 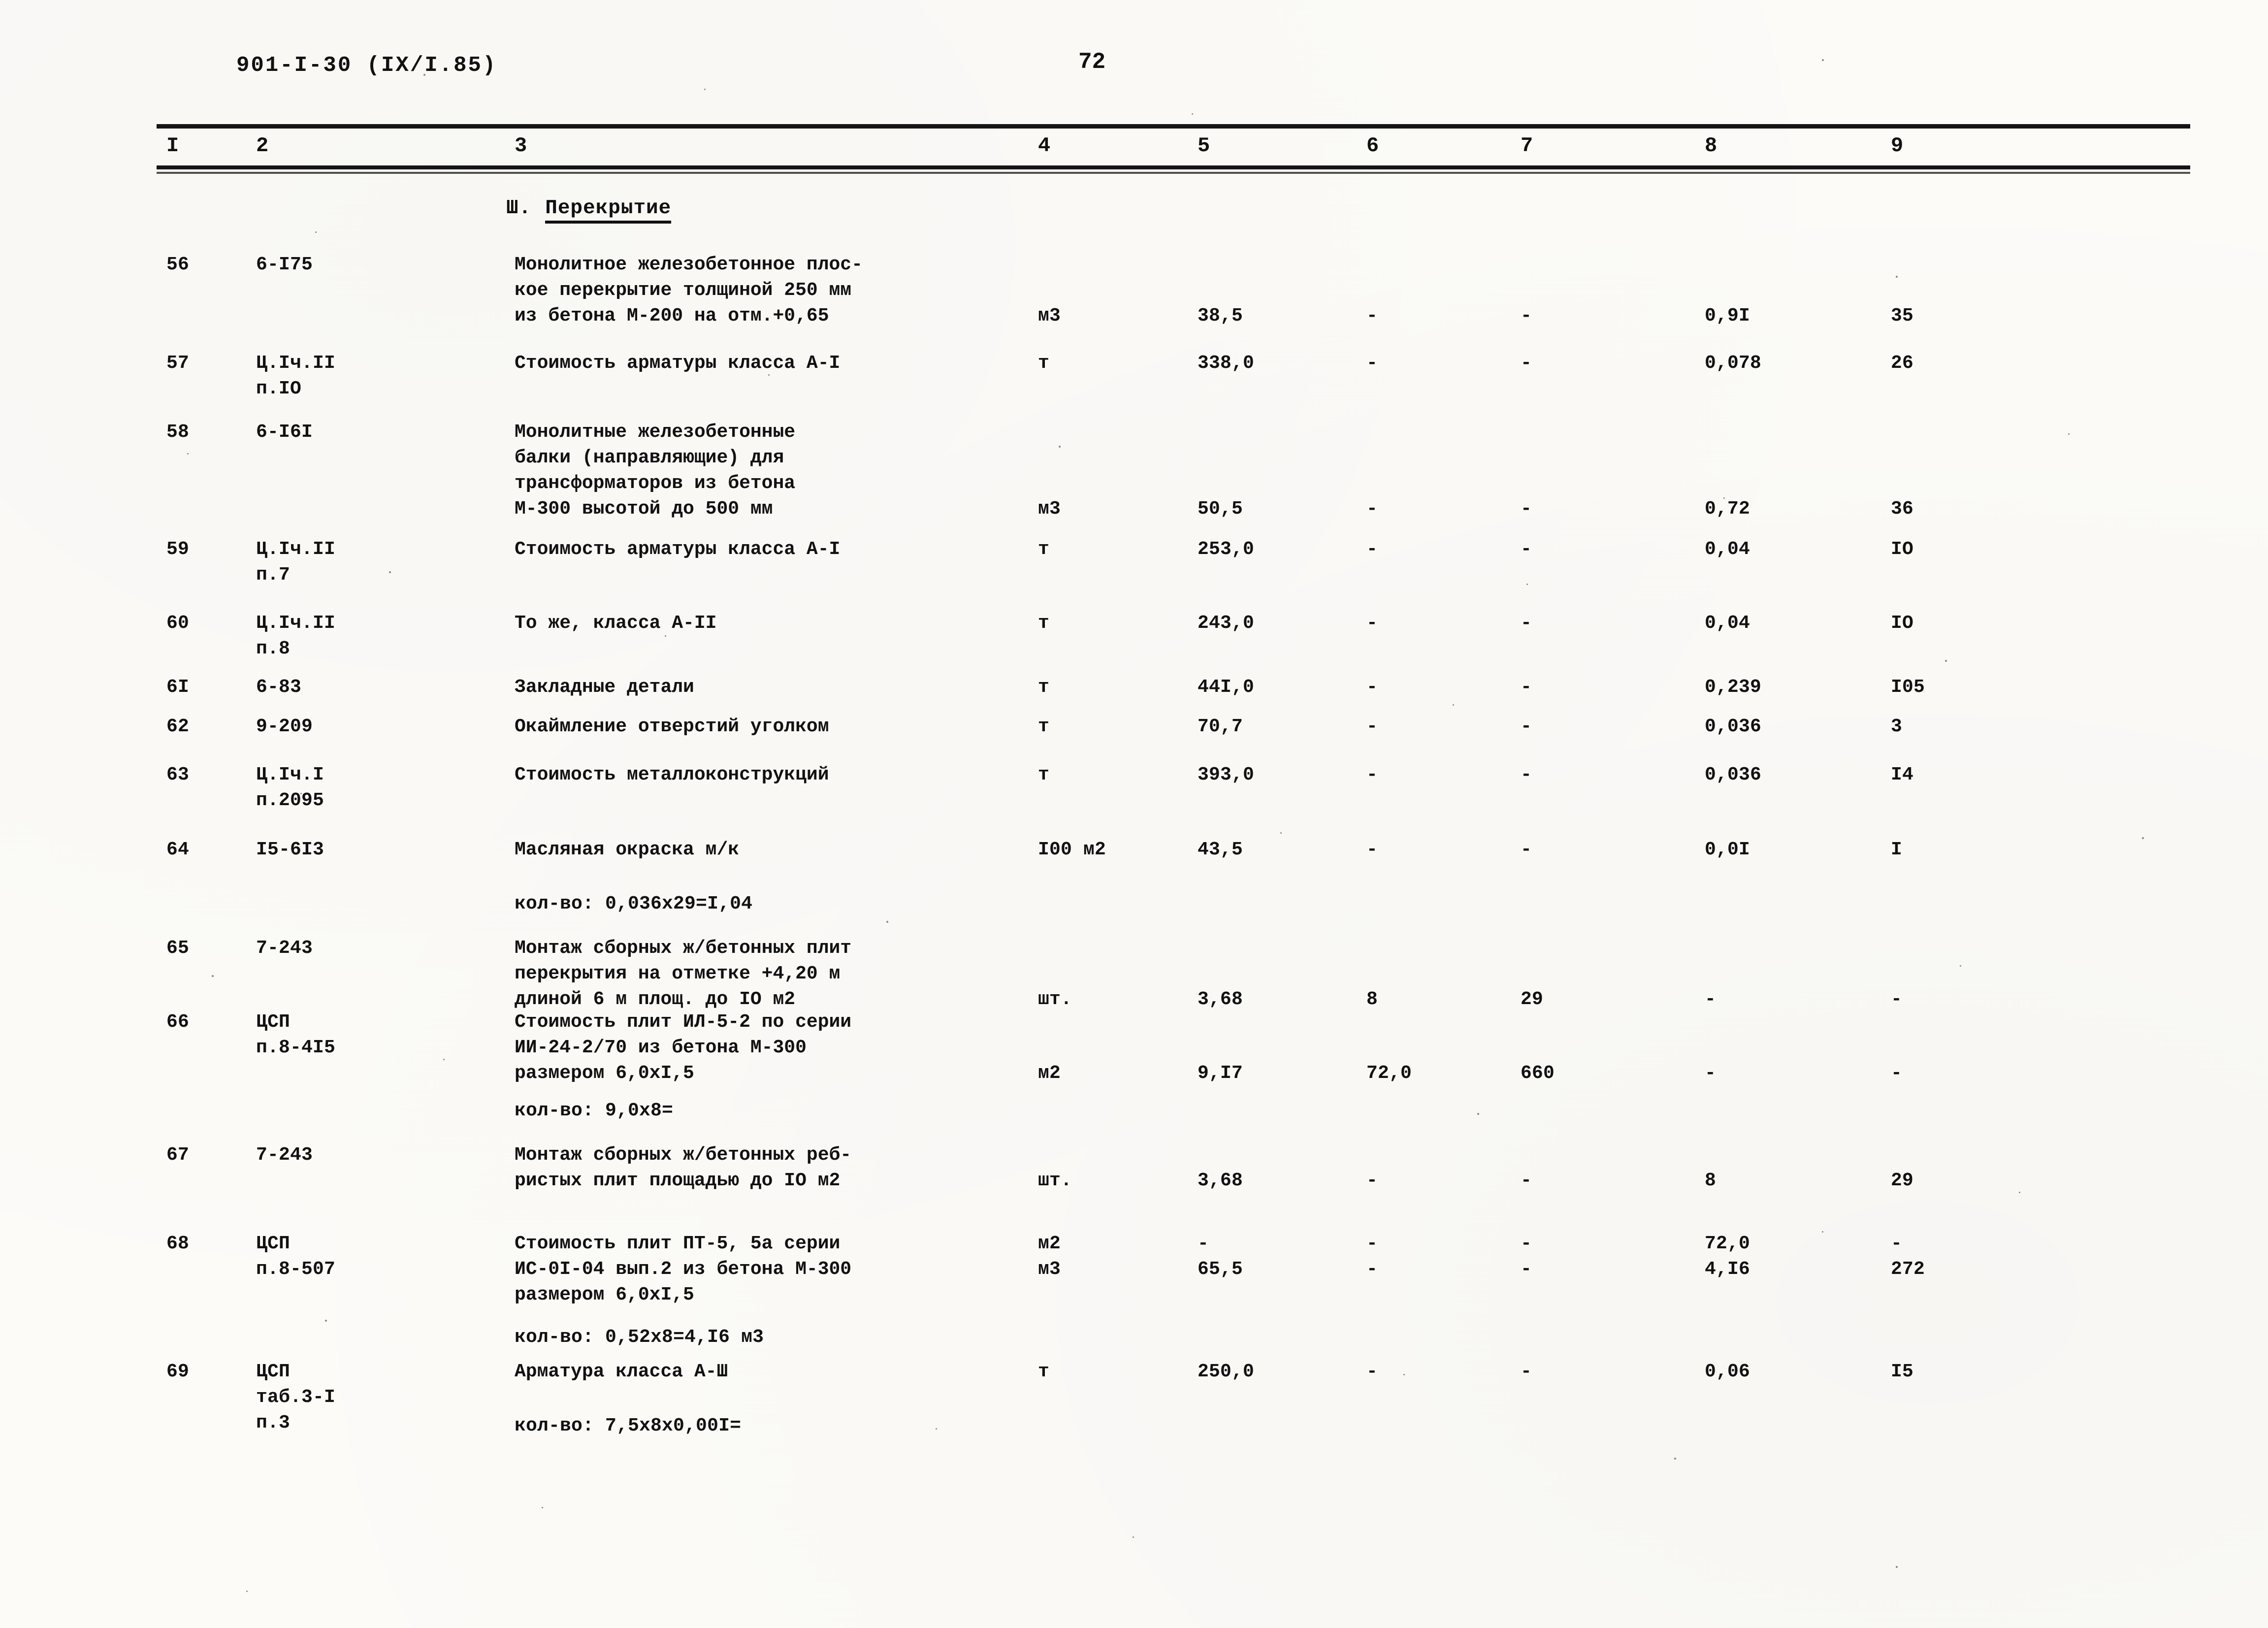 I want to click on row-number: 62, so click(x=178, y=726).